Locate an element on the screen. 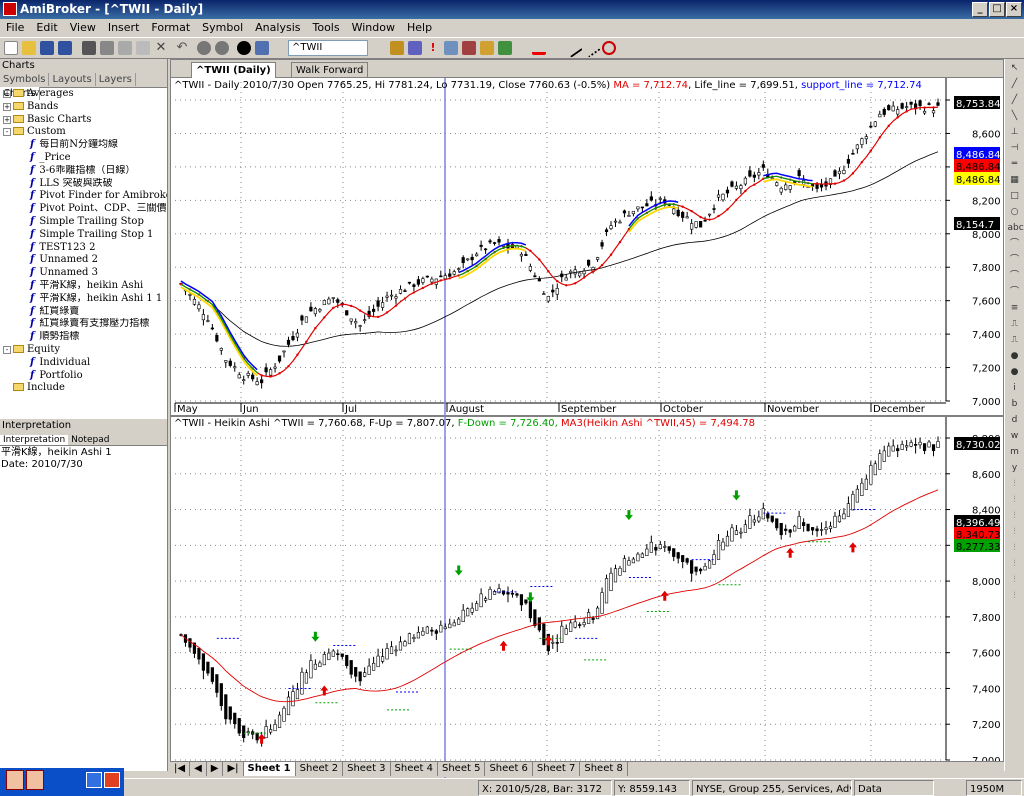  print-preview-icon is located at coordinates (107, 48).